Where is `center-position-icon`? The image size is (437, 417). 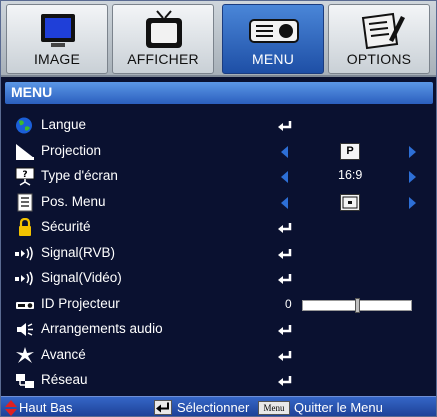 center-position-icon is located at coordinates (350, 202).